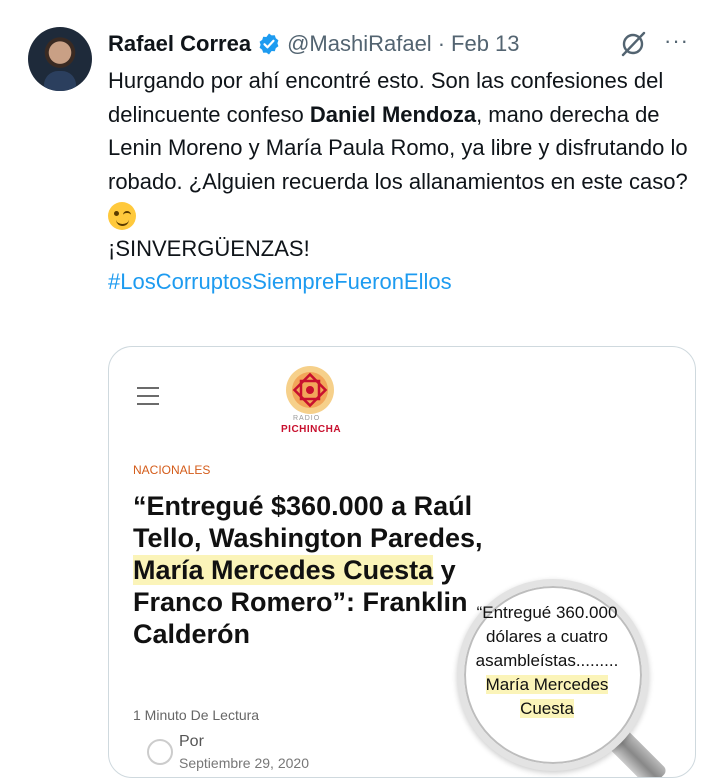  I want to click on author-handle: @MashiRafael, so click(359, 44).